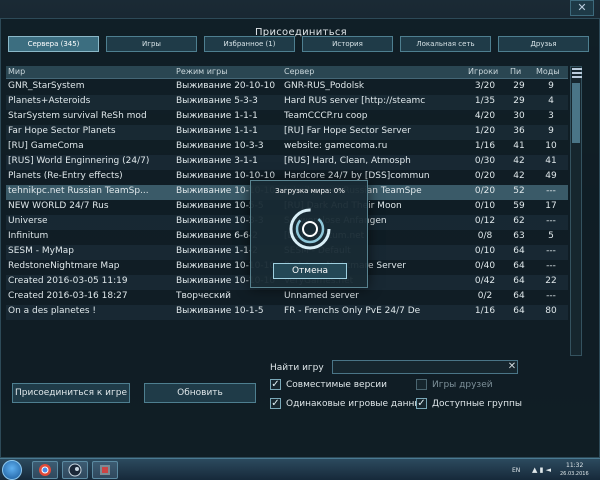 The width and height of the screenshot is (600, 480). Describe the element at coordinates (357, 404) in the screenshot. I see `same-game-data-label: Одинаковые игровые данные` at that location.